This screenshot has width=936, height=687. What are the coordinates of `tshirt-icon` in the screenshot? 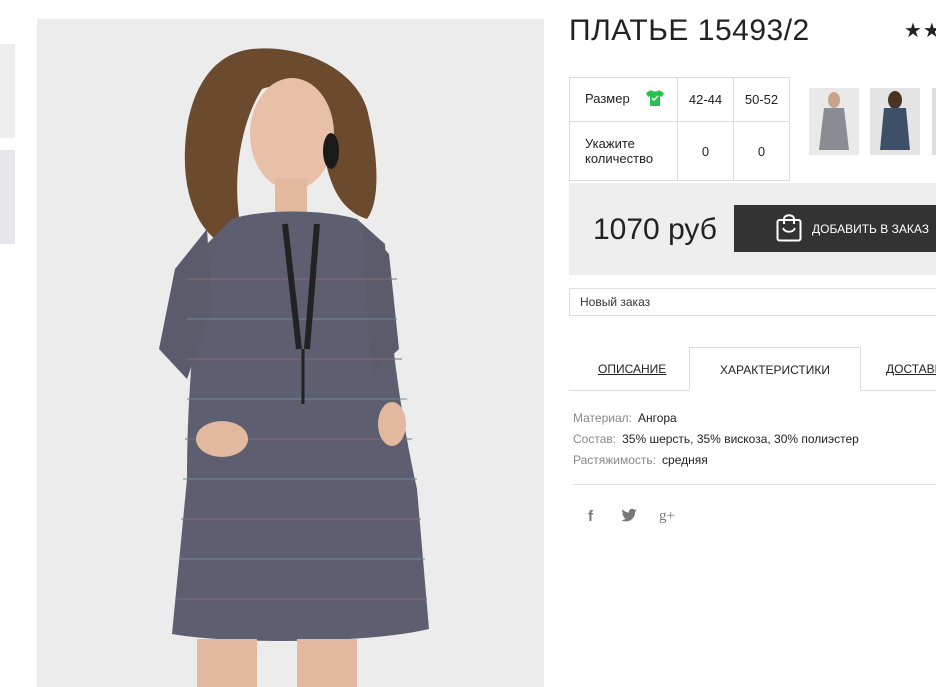 It's located at (655, 99).